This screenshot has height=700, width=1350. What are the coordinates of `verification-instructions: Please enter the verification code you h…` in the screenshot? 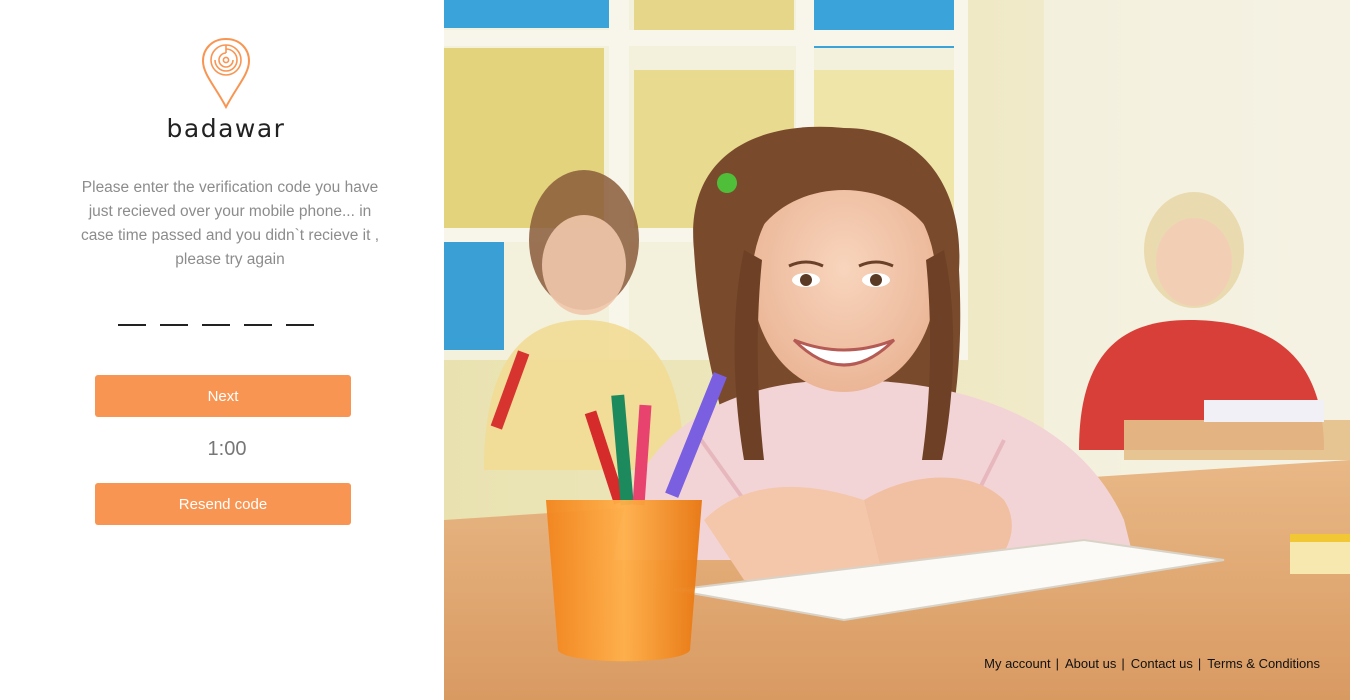 It's located at (230, 223).